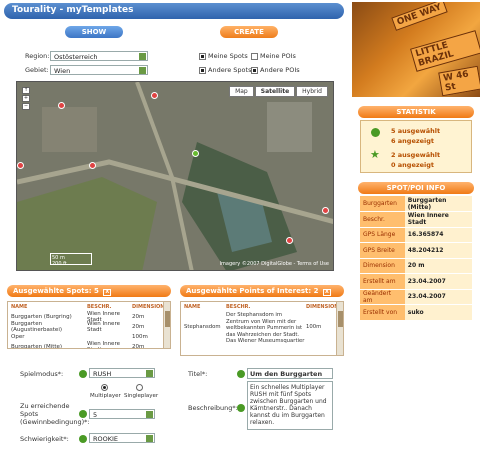 This screenshot has height=450, width=482. Describe the element at coordinates (195, 153) in the screenshot. I see `poi-marker` at that location.